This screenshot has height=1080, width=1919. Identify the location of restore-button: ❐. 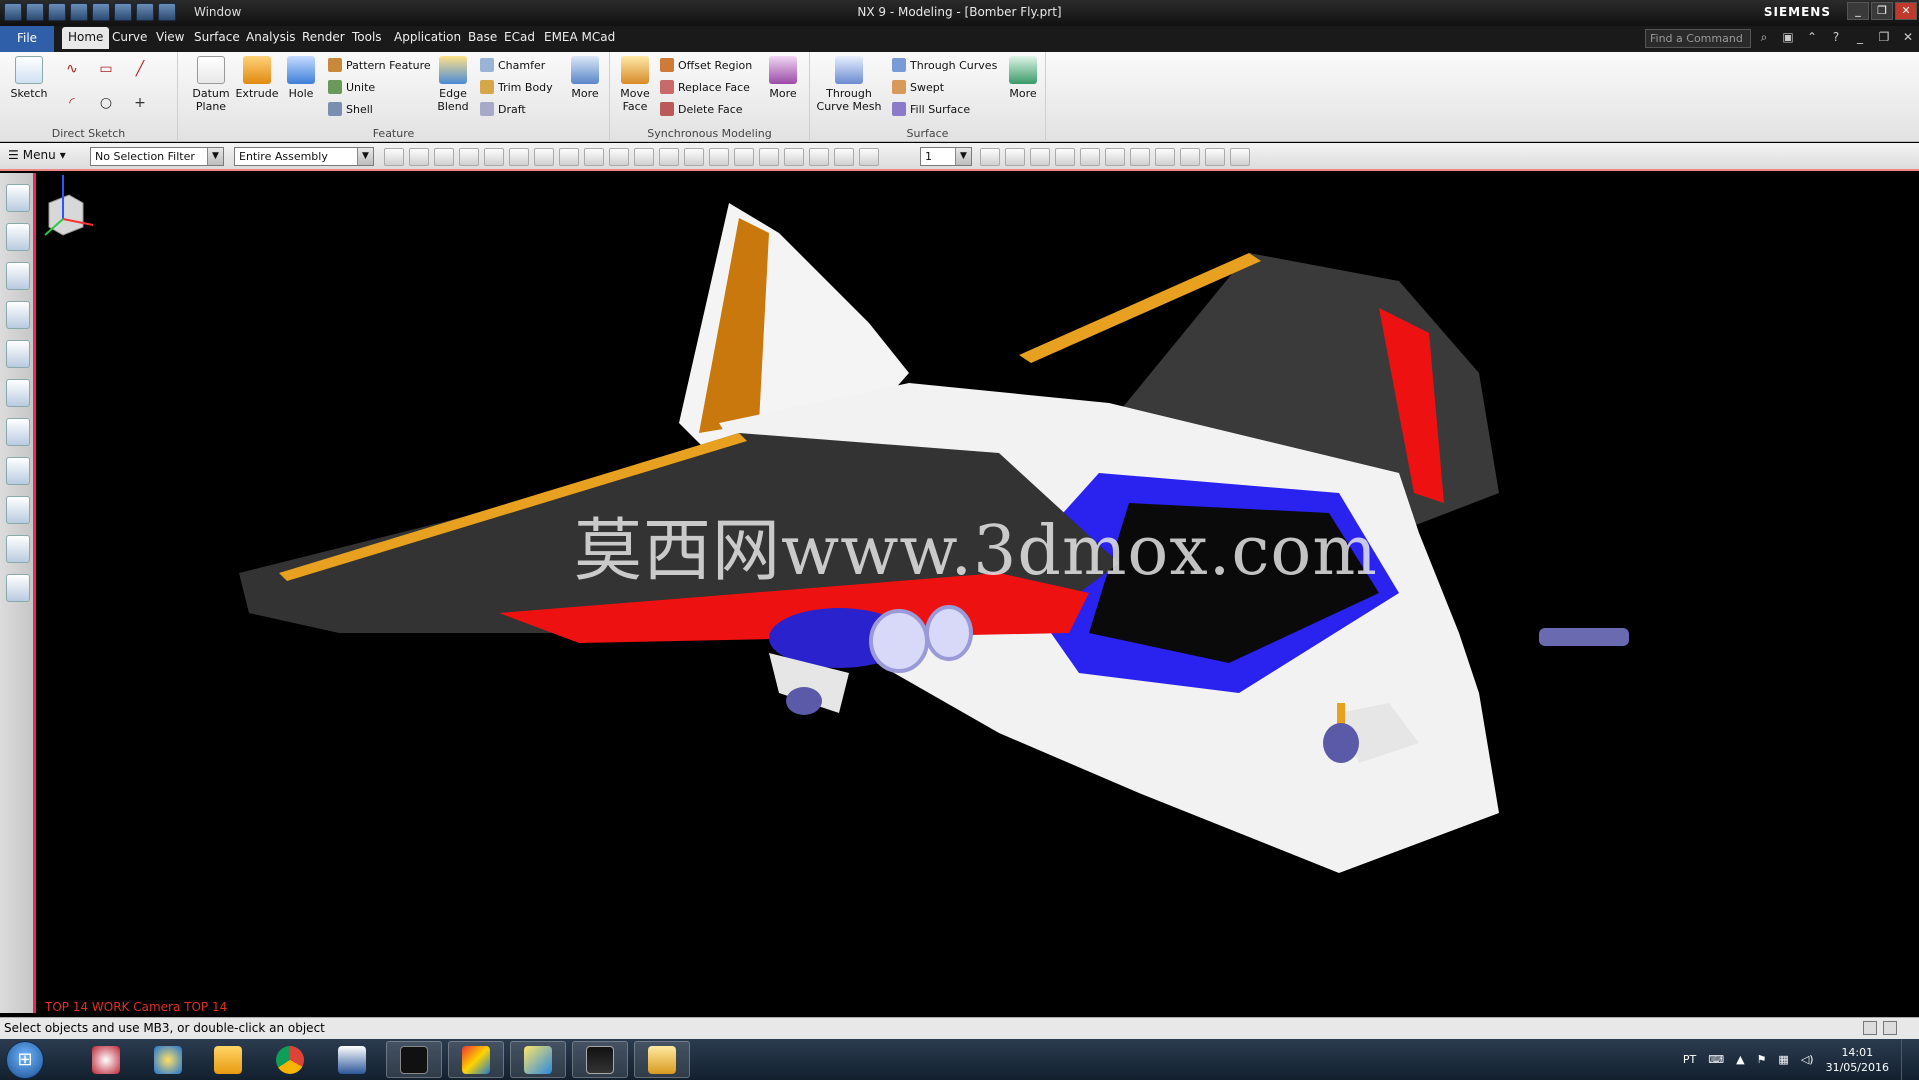
(1882, 11).